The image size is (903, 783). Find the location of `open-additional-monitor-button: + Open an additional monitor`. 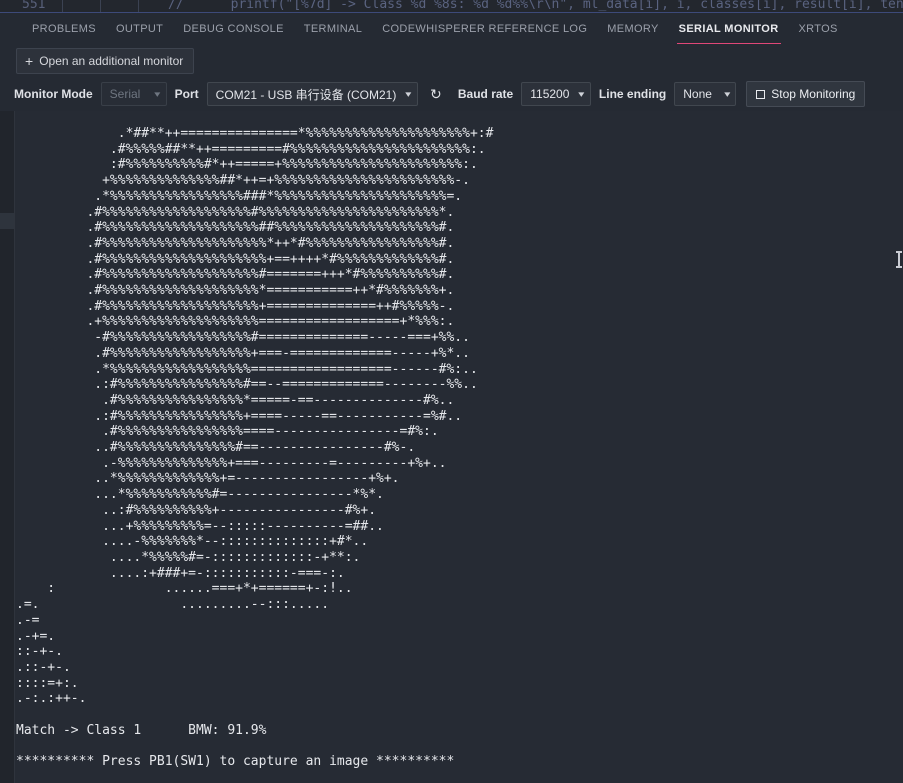

open-additional-monitor-button: + Open an additional monitor is located at coordinates (105, 61).